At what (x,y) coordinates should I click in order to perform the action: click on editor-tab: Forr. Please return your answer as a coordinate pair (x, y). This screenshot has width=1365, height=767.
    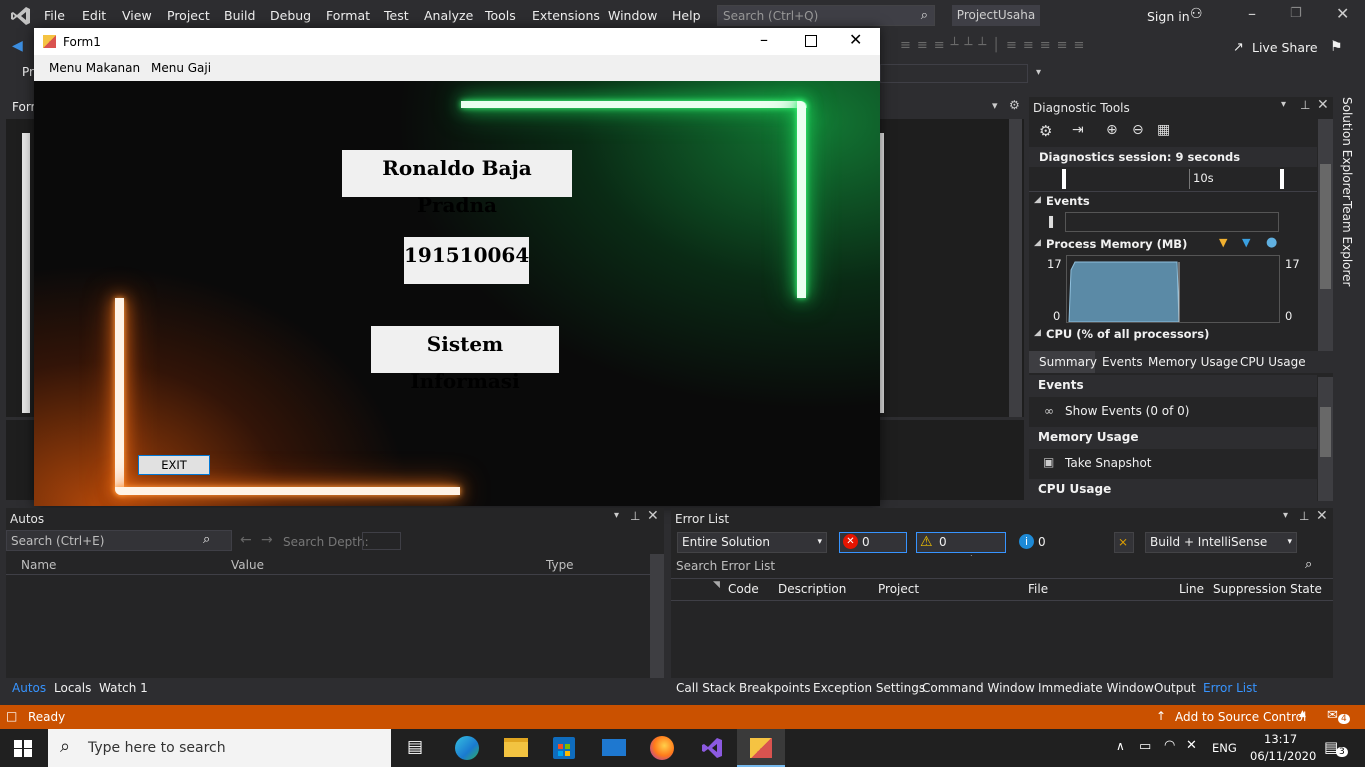
    Looking at the image, I should click on (23, 107).